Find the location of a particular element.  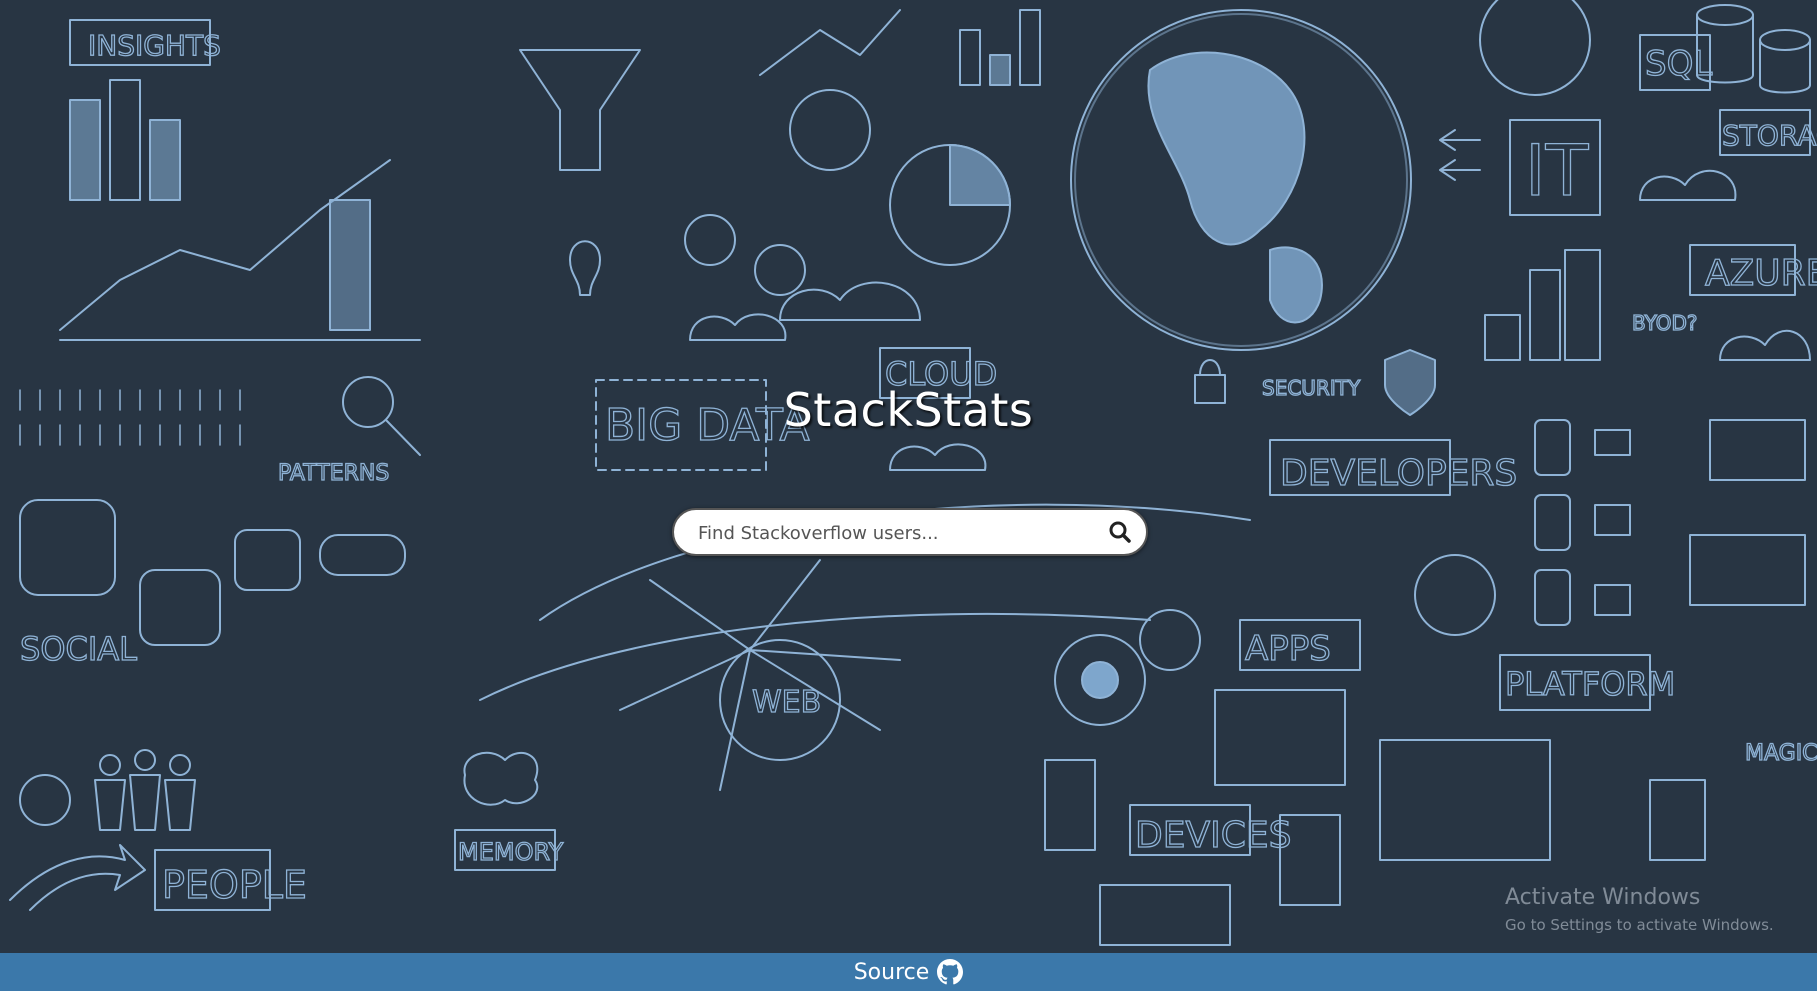

svg-text: PATTERNS is located at coordinates (333, 473).